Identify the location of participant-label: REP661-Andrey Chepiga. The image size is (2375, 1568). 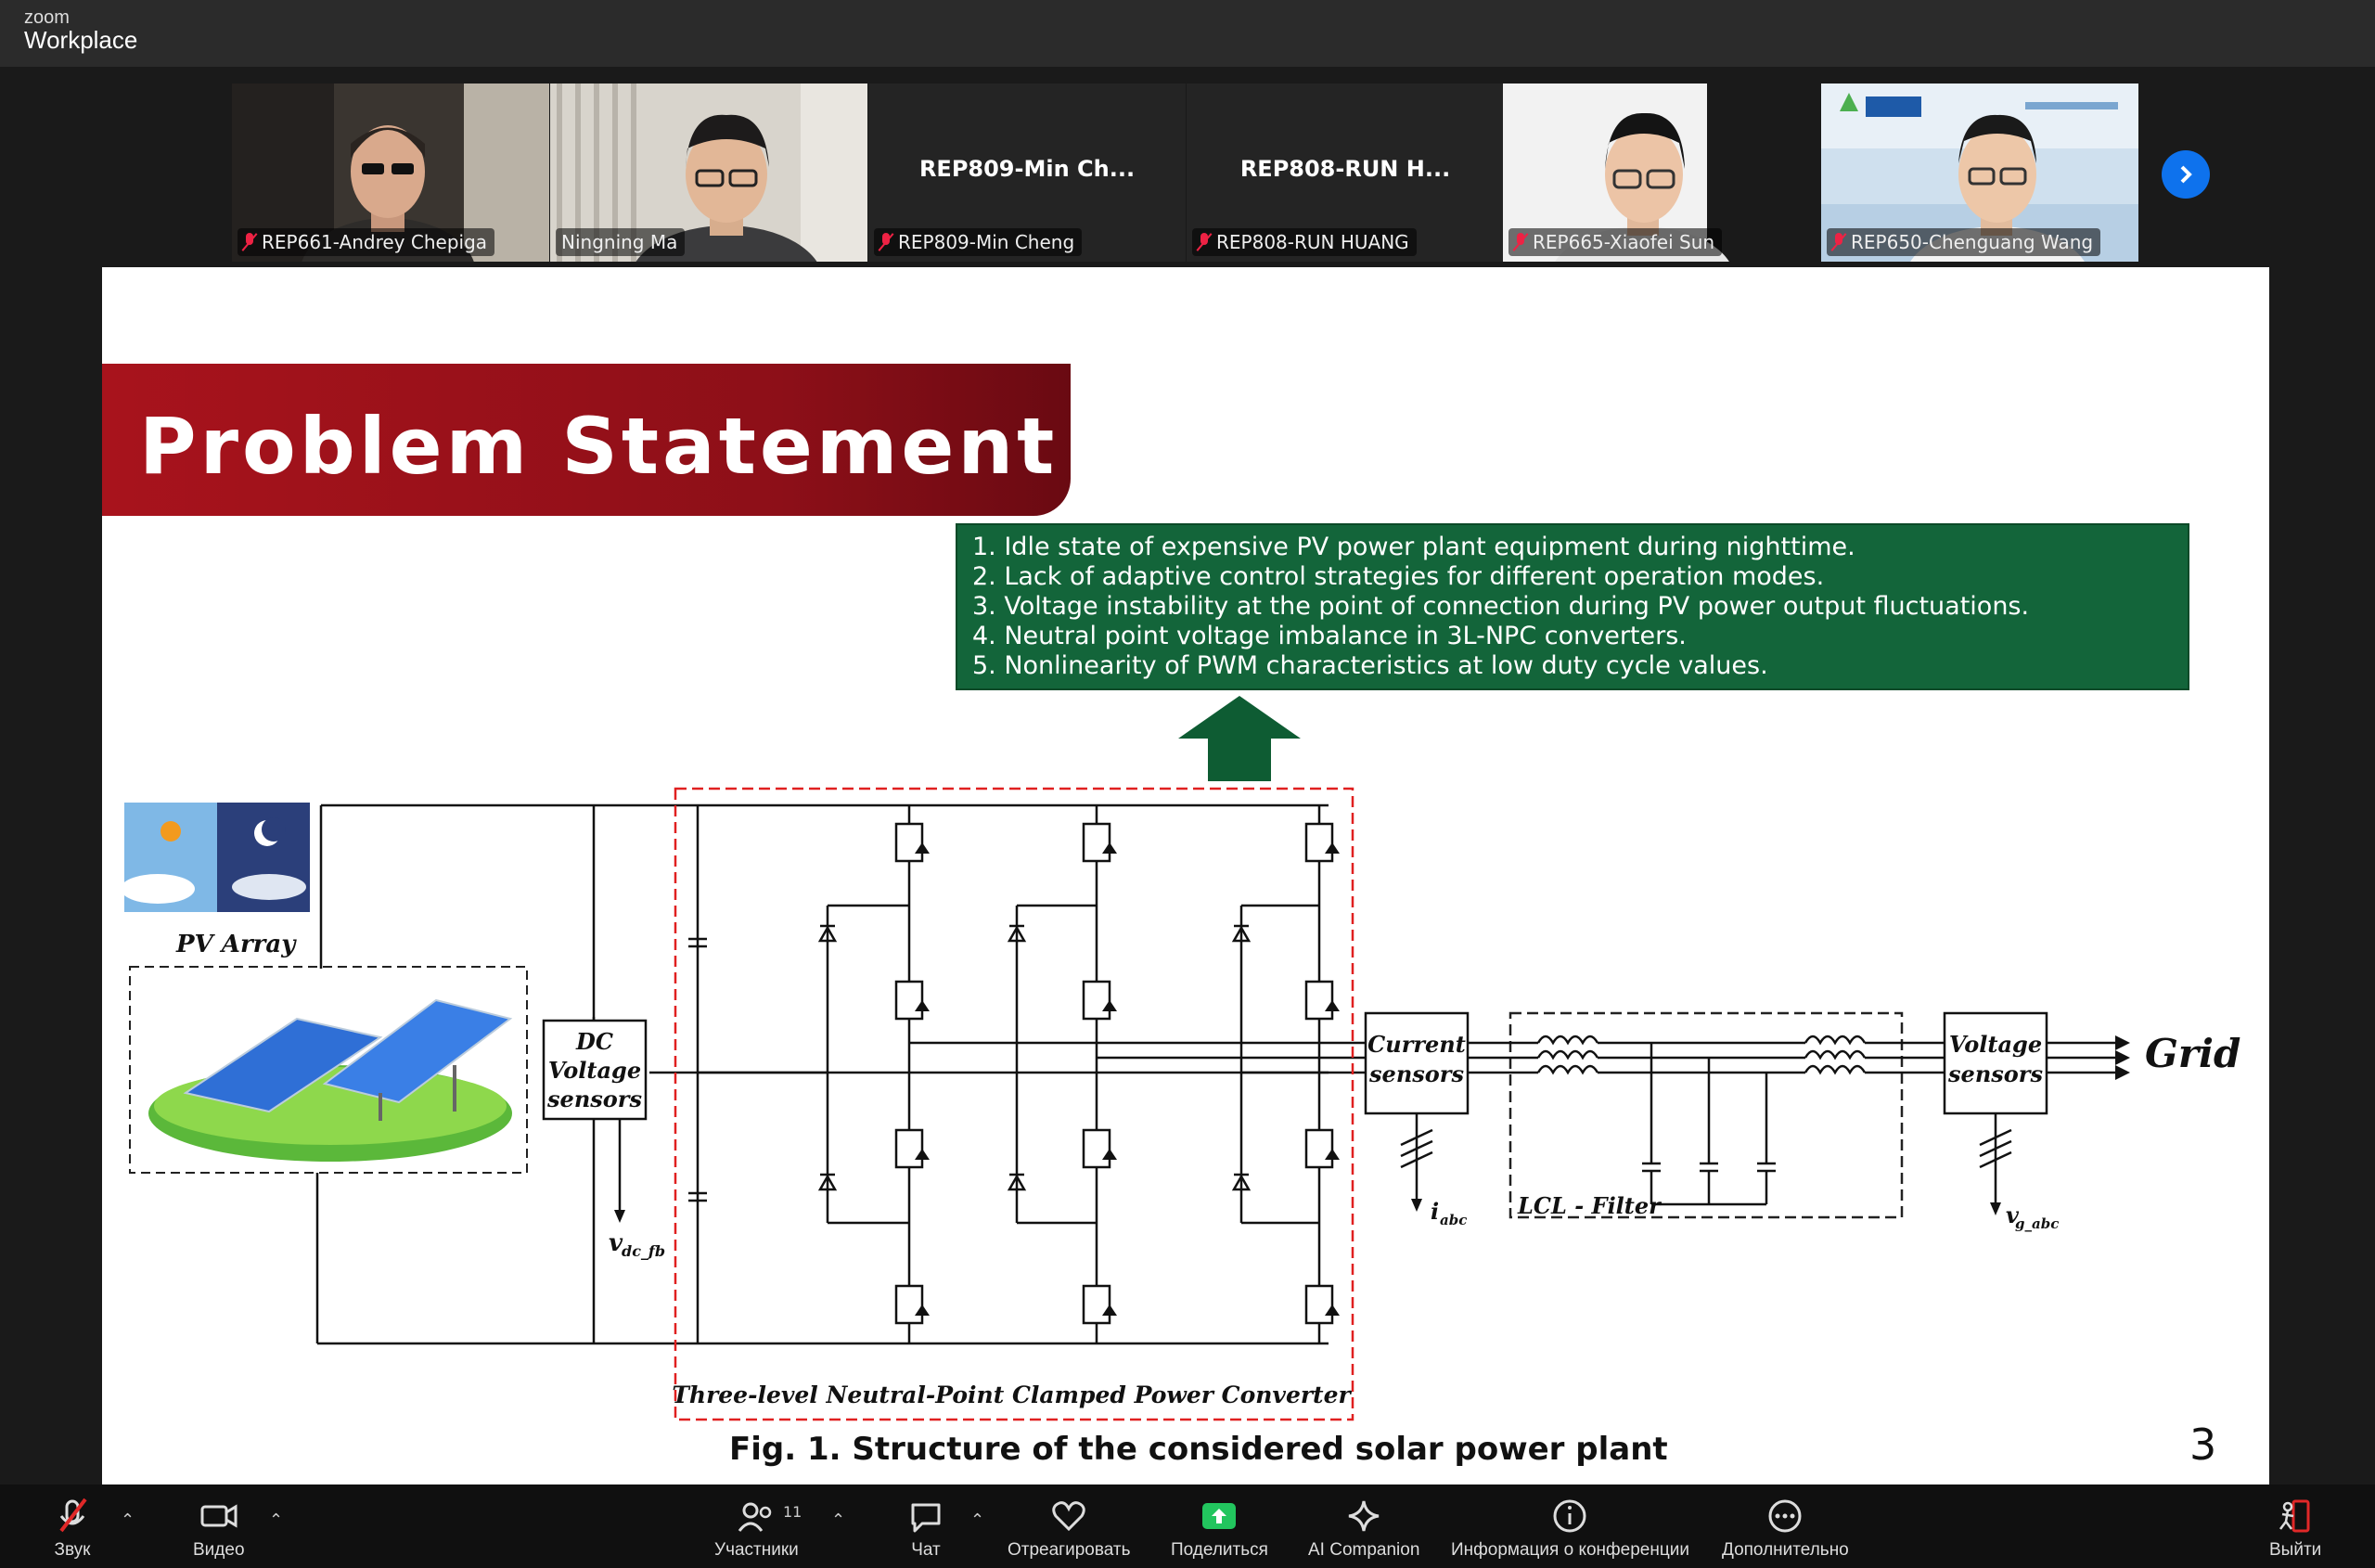
(366, 242).